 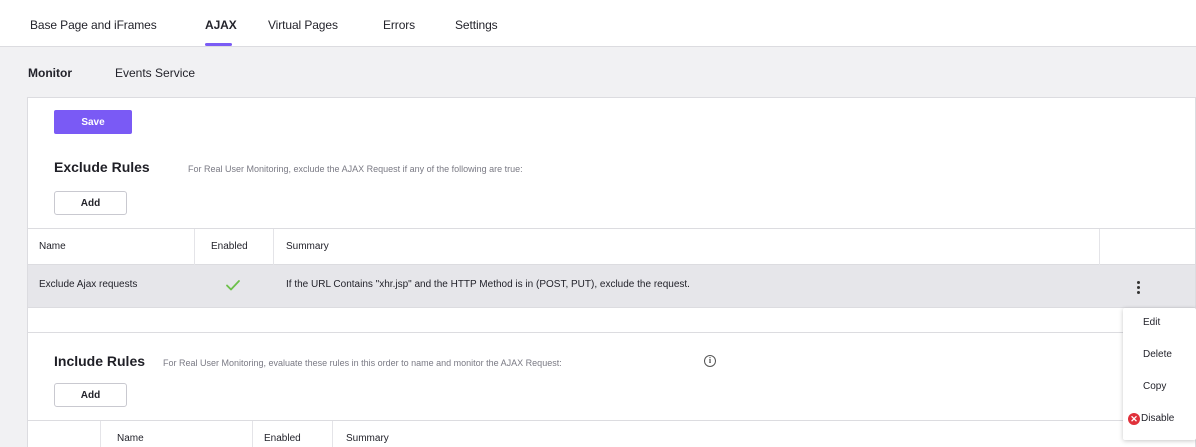 What do you see at coordinates (221, 25) in the screenshot?
I see `tab-ajax: AJAX` at bounding box center [221, 25].